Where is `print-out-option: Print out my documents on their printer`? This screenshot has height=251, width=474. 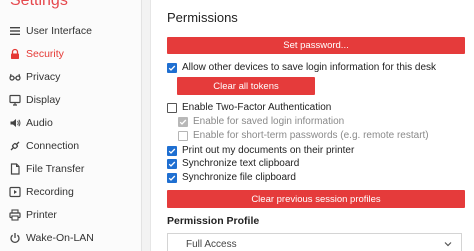 print-out-option: Print out my documents on their printer is located at coordinates (260, 150).